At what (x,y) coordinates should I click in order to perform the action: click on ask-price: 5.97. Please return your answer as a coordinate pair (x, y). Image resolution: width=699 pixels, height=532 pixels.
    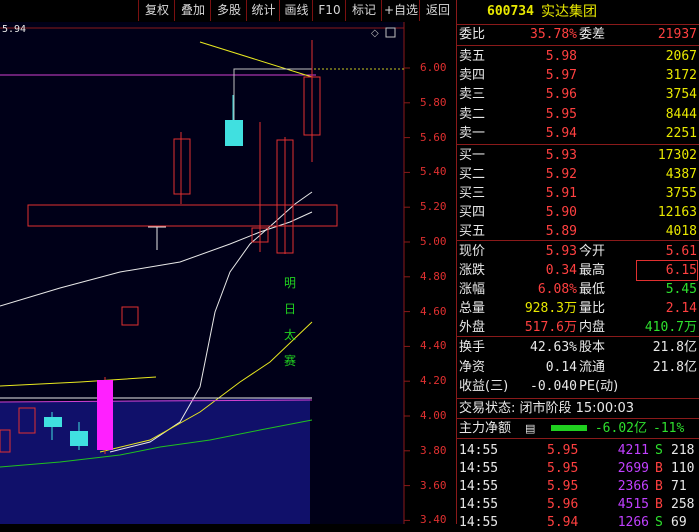
    Looking at the image, I should click on (561, 76).